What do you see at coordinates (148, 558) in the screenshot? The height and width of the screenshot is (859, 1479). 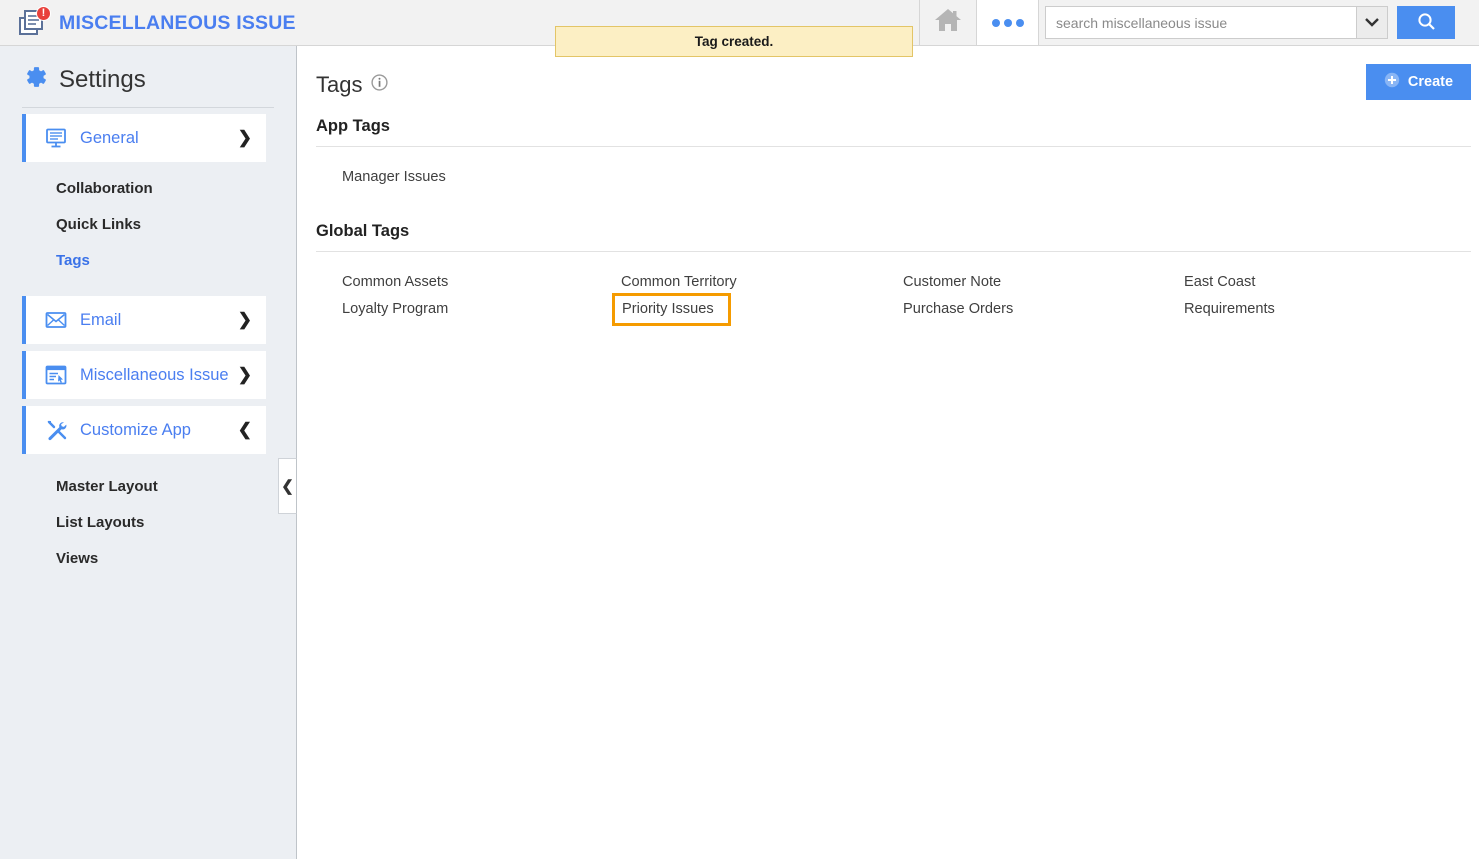 I see `sidebar-item-views: Views` at bounding box center [148, 558].